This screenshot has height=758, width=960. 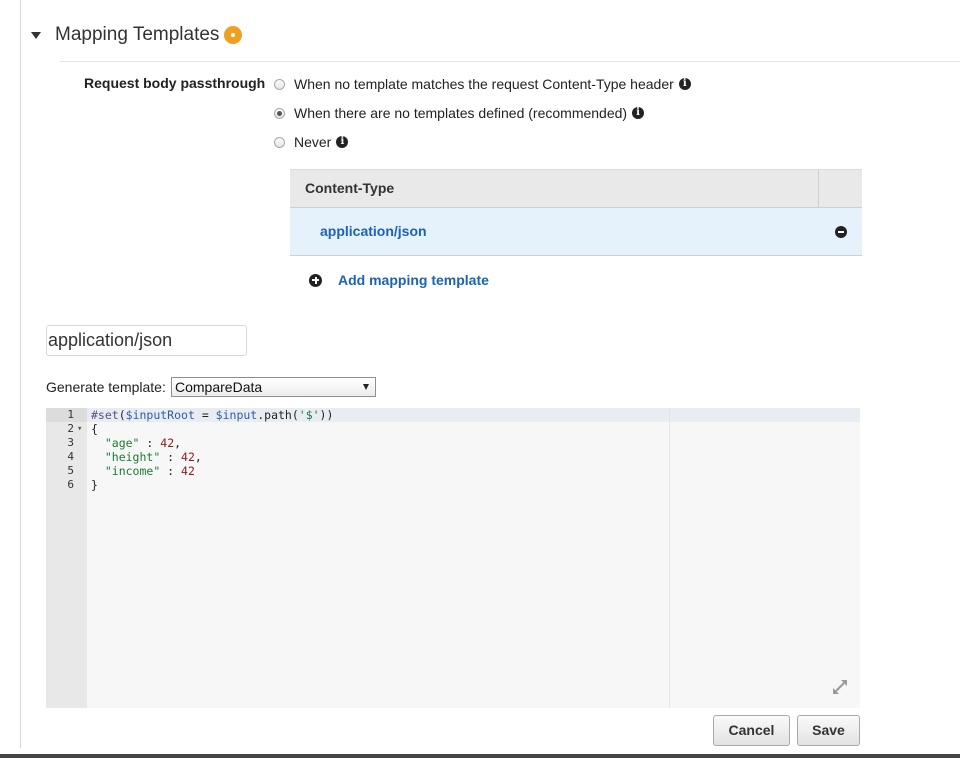 I want to click on line-number: 2, so click(x=70, y=428).